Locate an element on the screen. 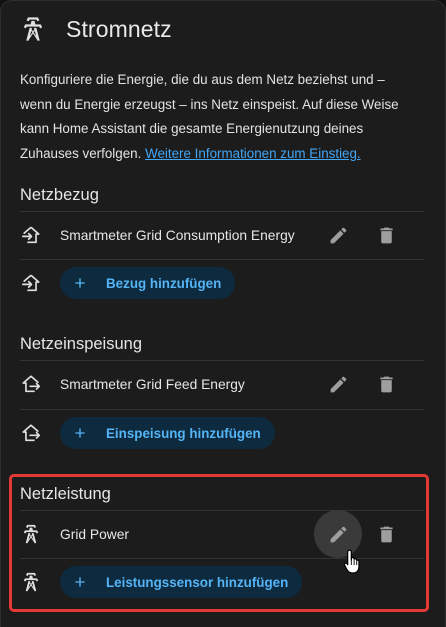 The image size is (446, 627). add-feed-row: Einspeisung hinzufügen is located at coordinates (222, 433).